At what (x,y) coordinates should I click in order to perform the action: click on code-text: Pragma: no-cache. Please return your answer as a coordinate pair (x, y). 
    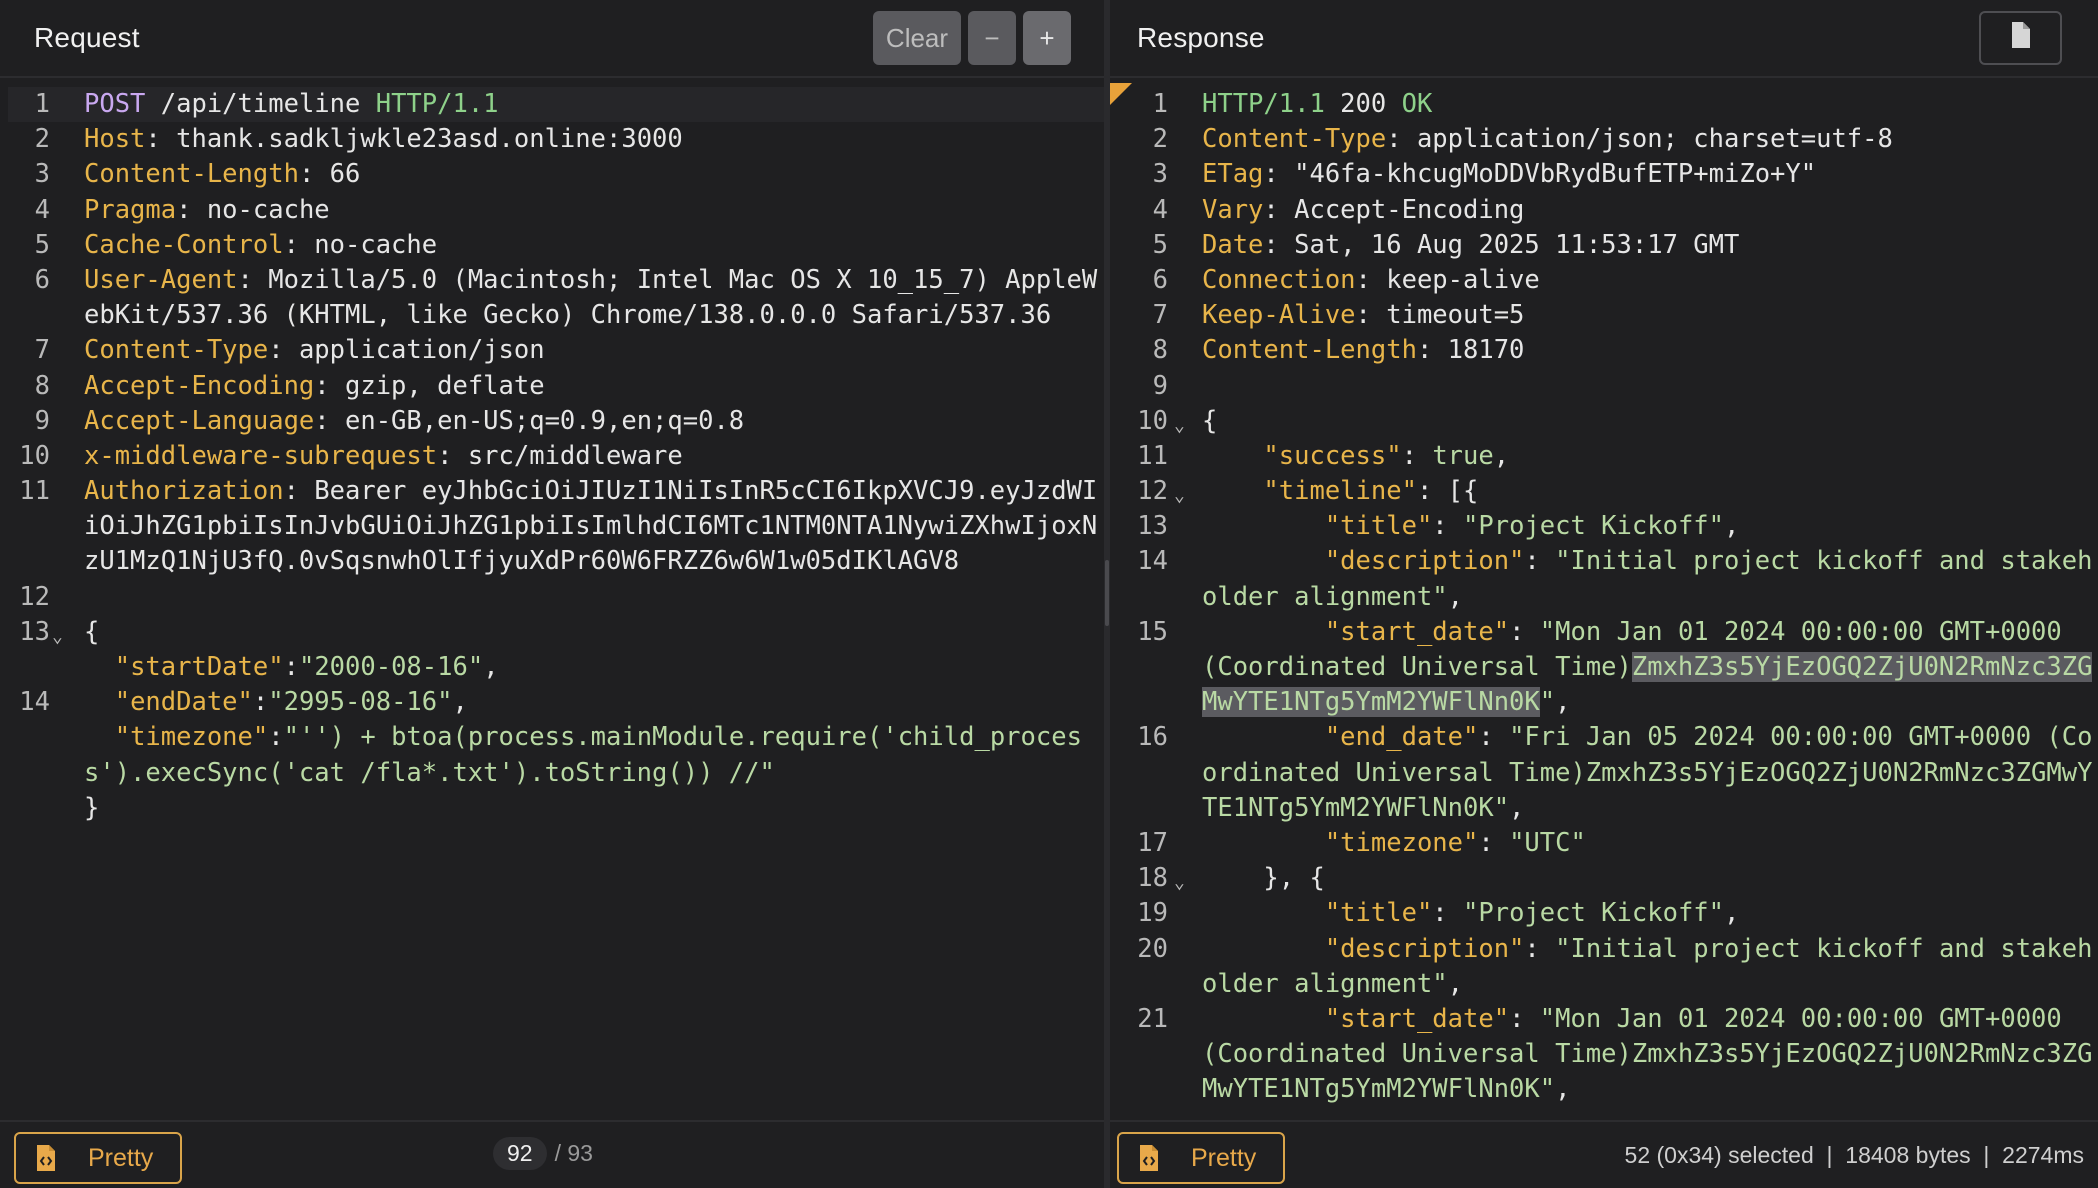
    Looking at the image, I should click on (207, 209).